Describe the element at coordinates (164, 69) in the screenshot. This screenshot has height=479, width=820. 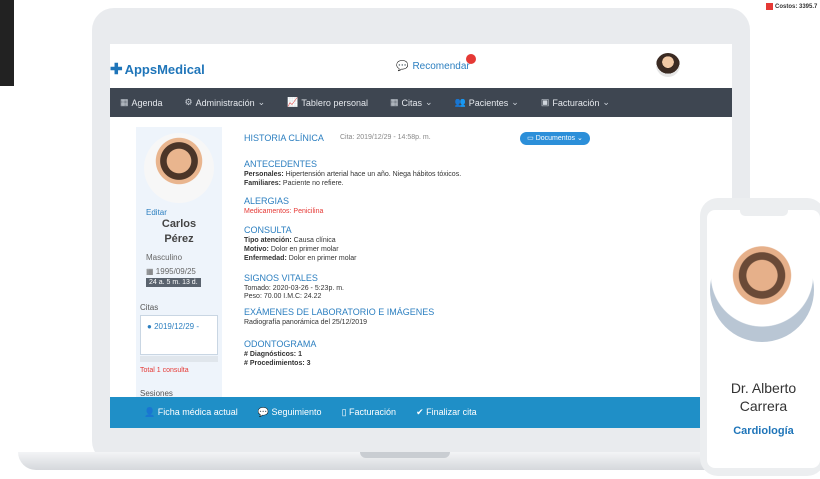
I see `logo-text: AppsMedical` at that location.